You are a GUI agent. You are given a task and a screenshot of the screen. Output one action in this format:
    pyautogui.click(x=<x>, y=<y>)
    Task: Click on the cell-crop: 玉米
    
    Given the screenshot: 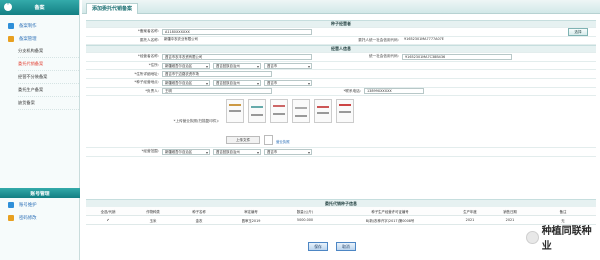 What is the action you would take?
    pyautogui.click(x=153, y=220)
    